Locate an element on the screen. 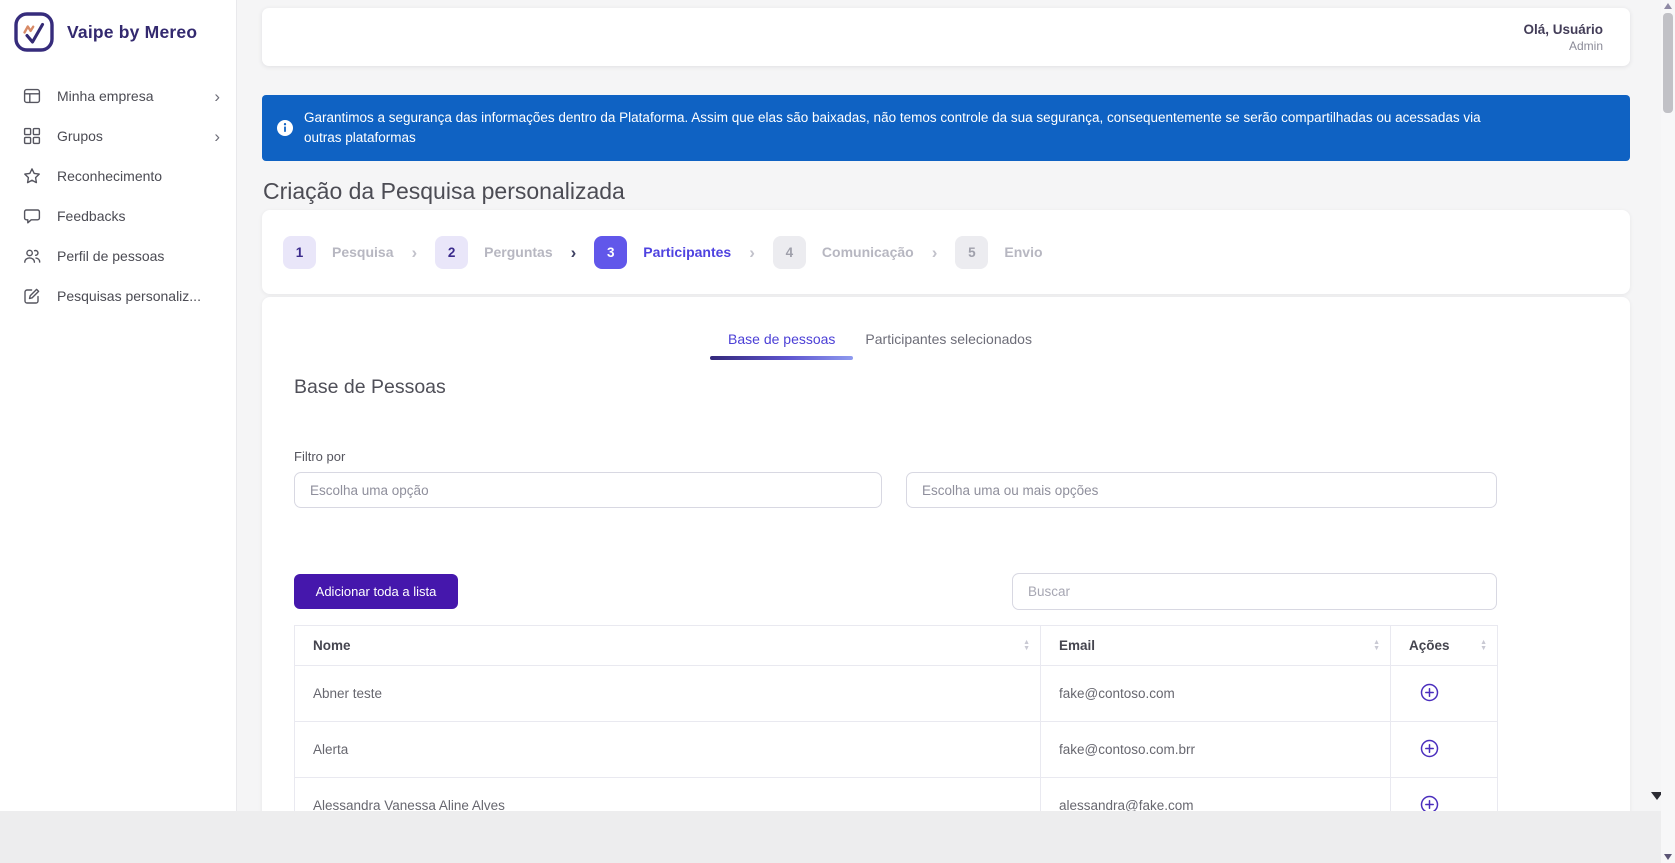 Image resolution: width=1675 pixels, height=863 pixels. tab-participantes-selecionados: Participantes selecionados is located at coordinates (948, 343).